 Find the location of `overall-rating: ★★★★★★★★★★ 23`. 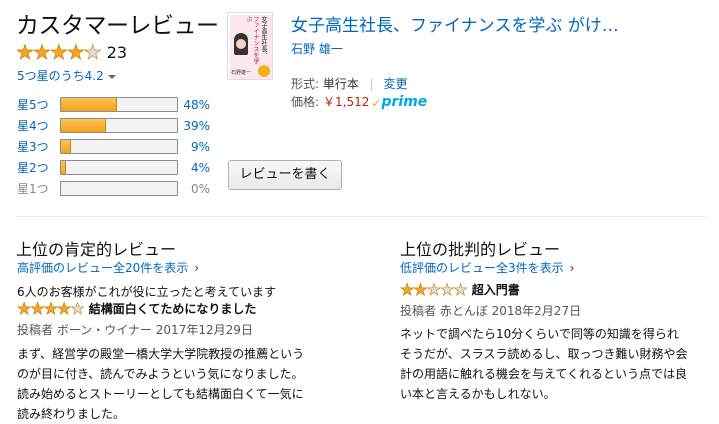

overall-rating: ★★★★★★★★★★ 23 is located at coordinates (72, 52).